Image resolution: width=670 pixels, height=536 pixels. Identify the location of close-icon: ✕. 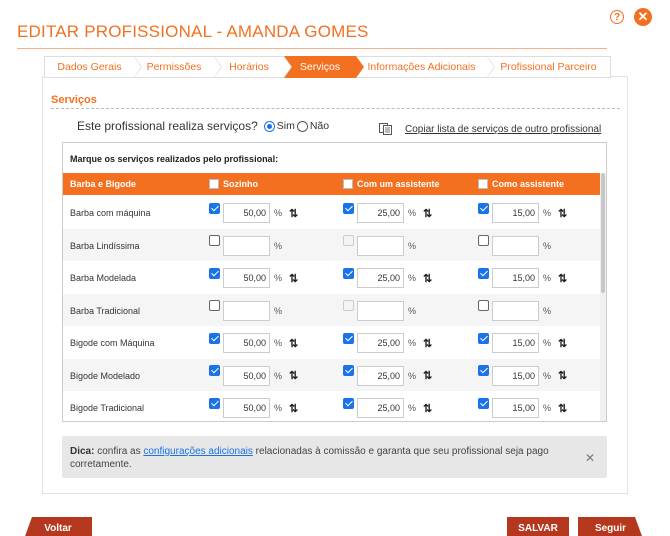
(643, 17).